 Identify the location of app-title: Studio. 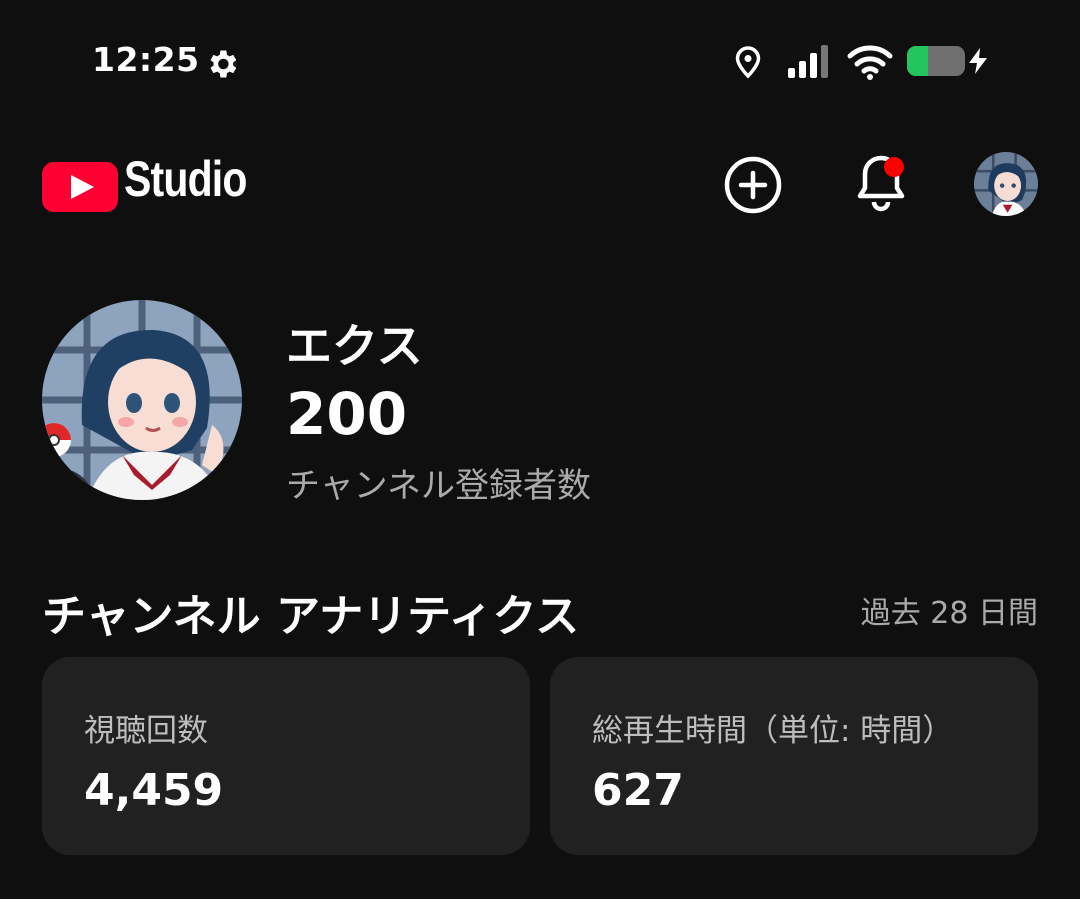
(185, 179).